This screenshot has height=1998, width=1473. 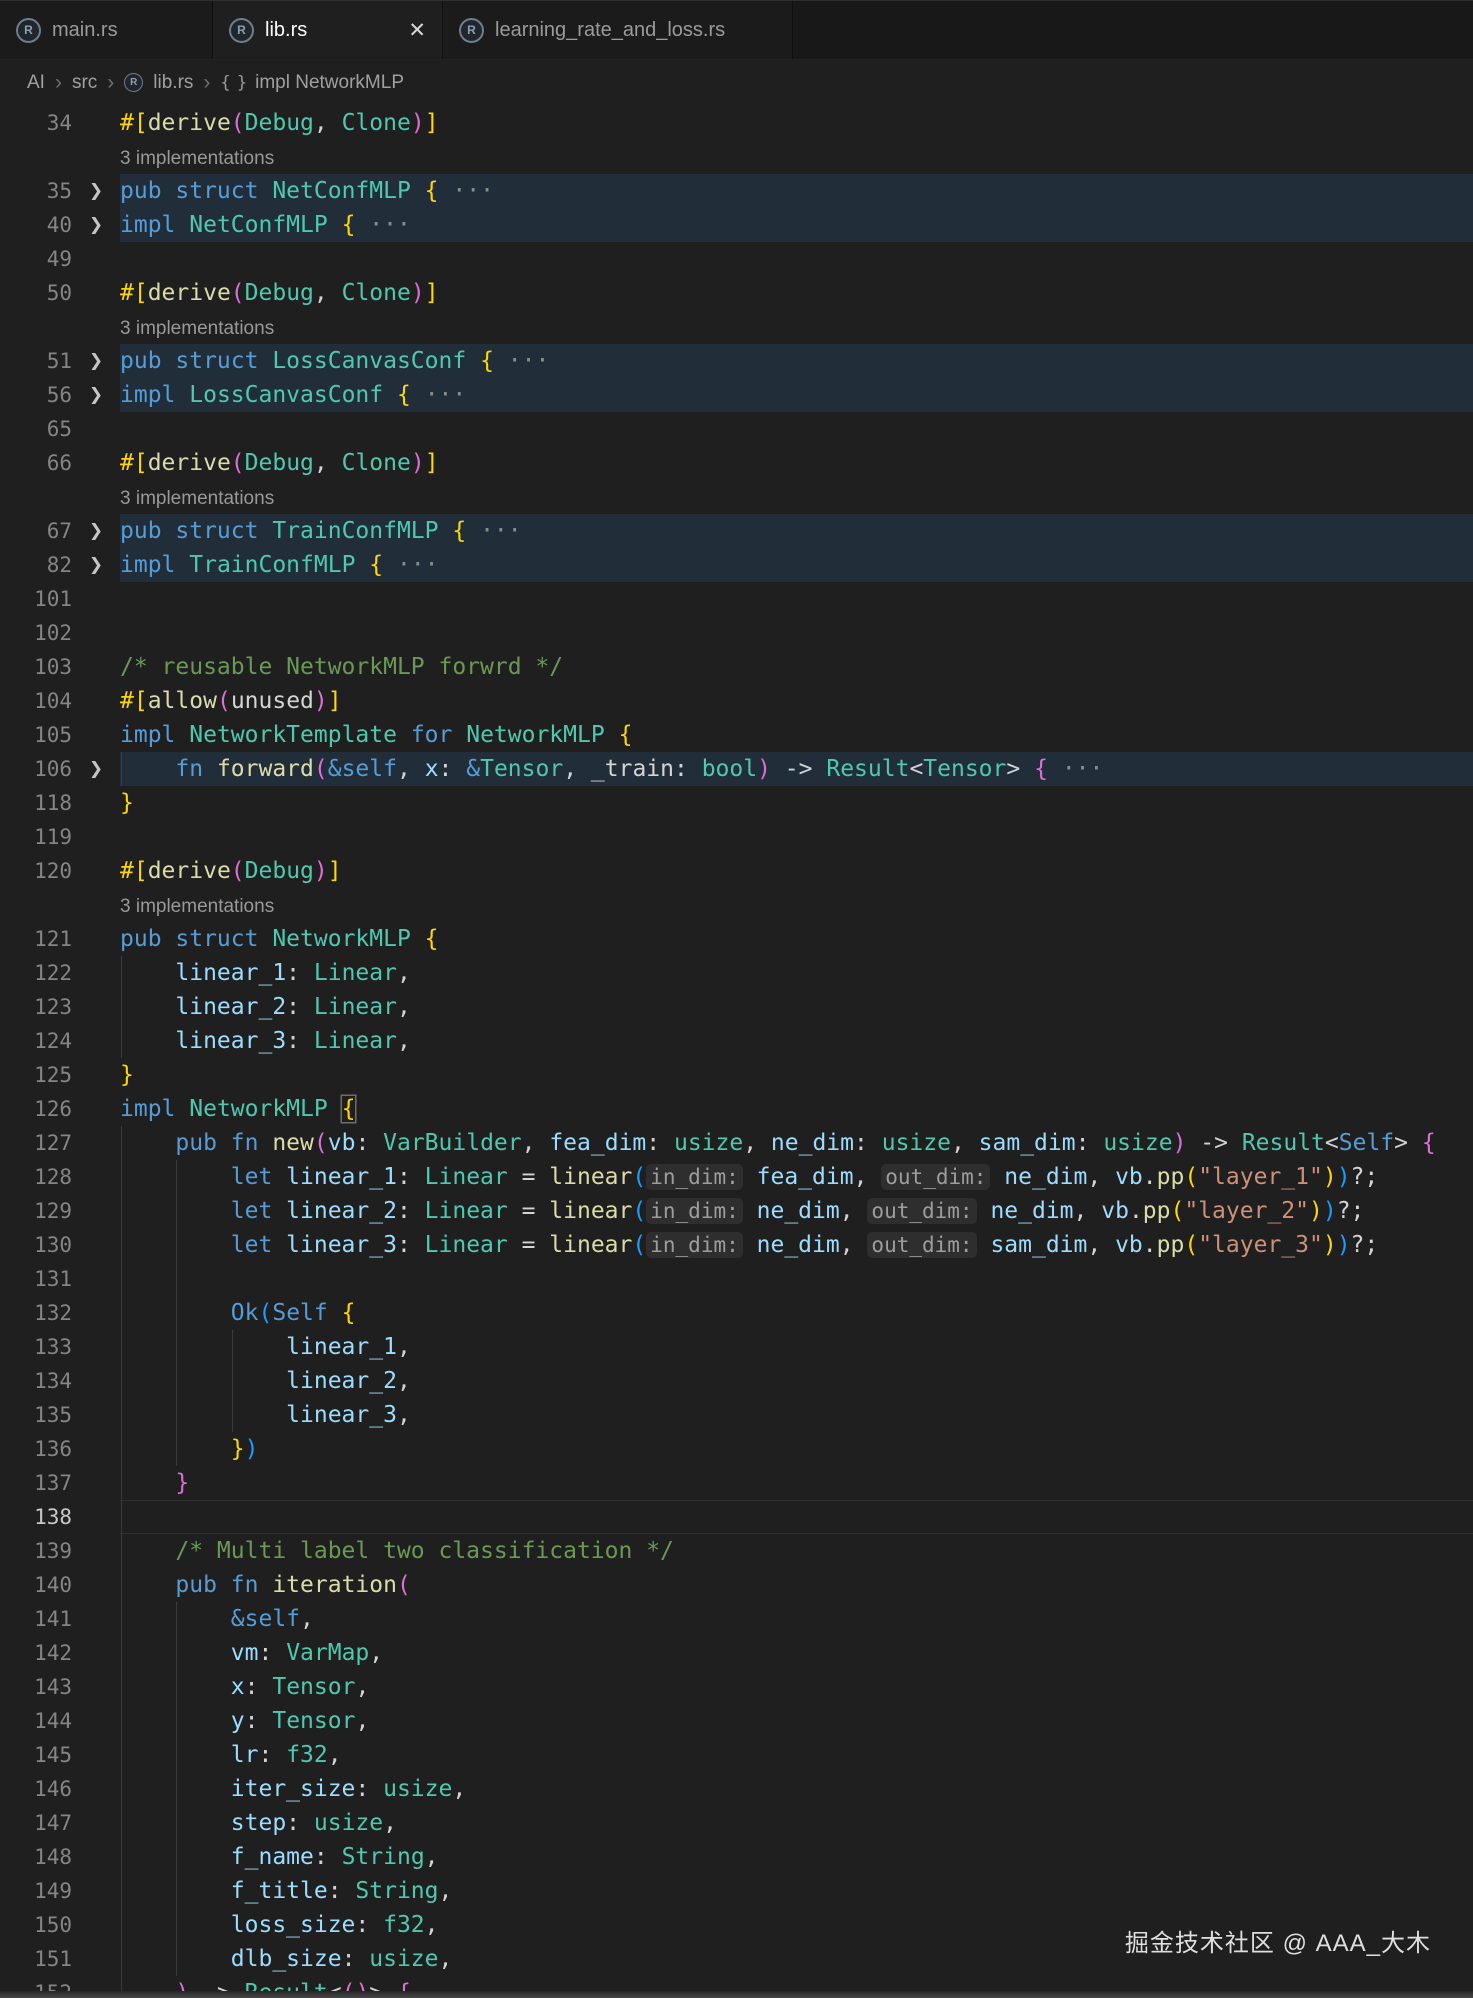 I want to click on code-content: linear_3: Linear,, so click(x=796, y=1041).